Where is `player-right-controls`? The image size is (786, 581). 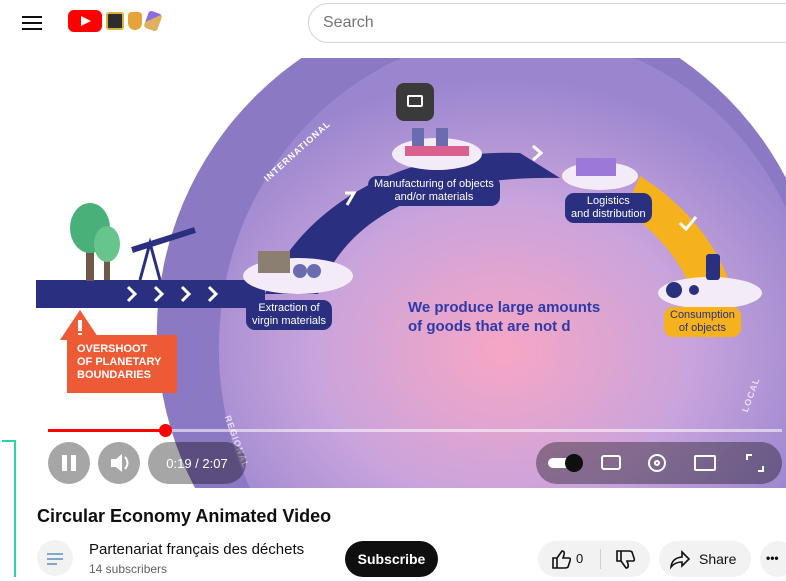
player-right-controls is located at coordinates (659, 463).